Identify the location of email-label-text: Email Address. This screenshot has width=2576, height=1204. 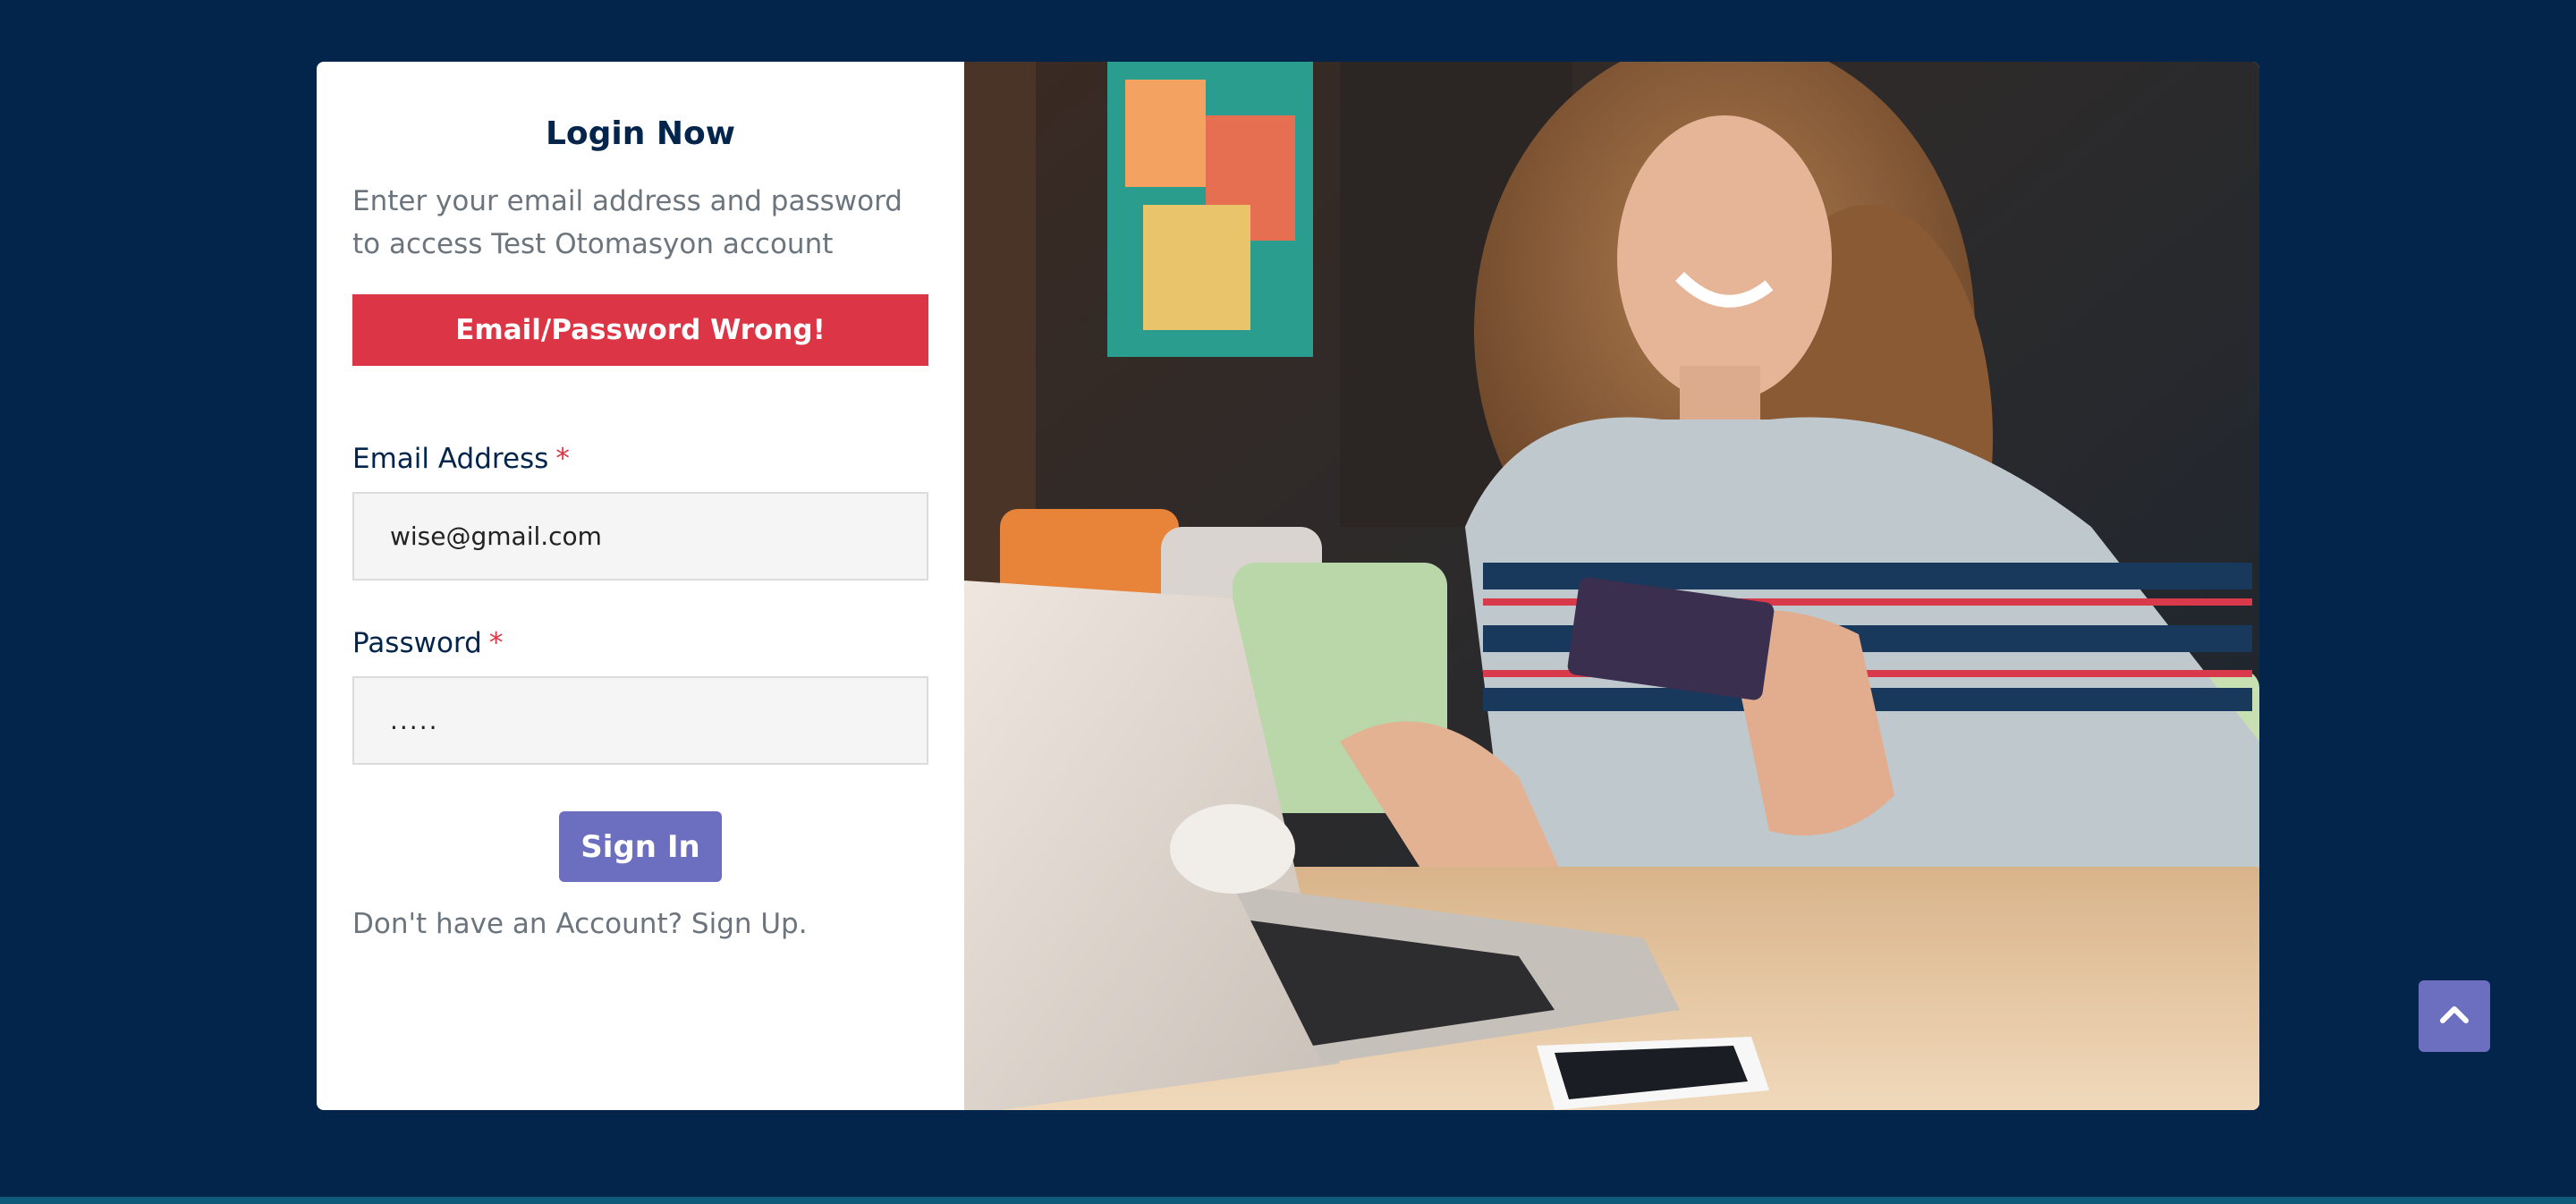
(450, 459).